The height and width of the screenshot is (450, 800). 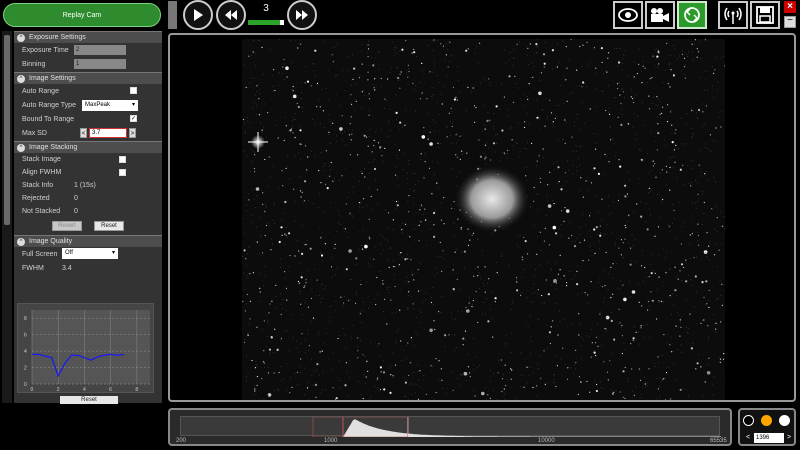 What do you see at coordinates (7, 130) in the screenshot?
I see `scrollbar-thumb` at bounding box center [7, 130].